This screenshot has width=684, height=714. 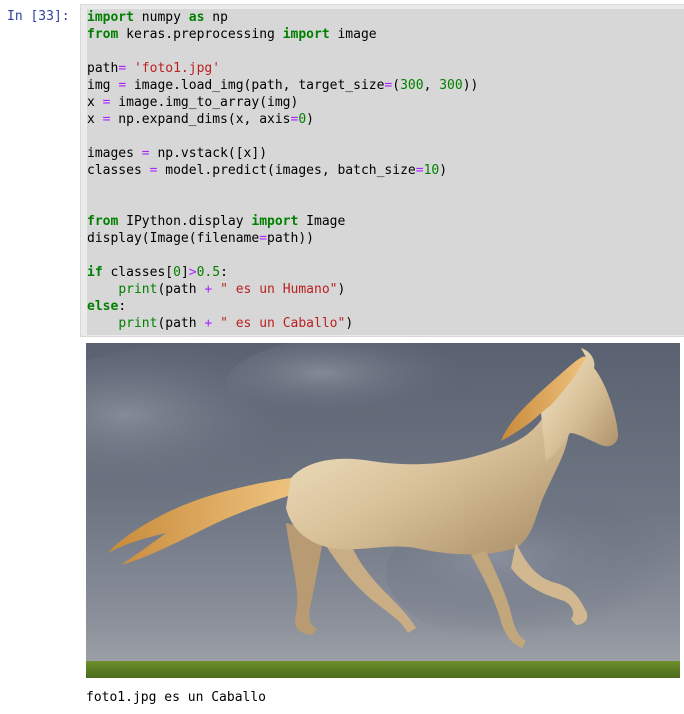 What do you see at coordinates (204, 102) in the screenshot?
I see `code-token: image.img_to_array(img)` at bounding box center [204, 102].